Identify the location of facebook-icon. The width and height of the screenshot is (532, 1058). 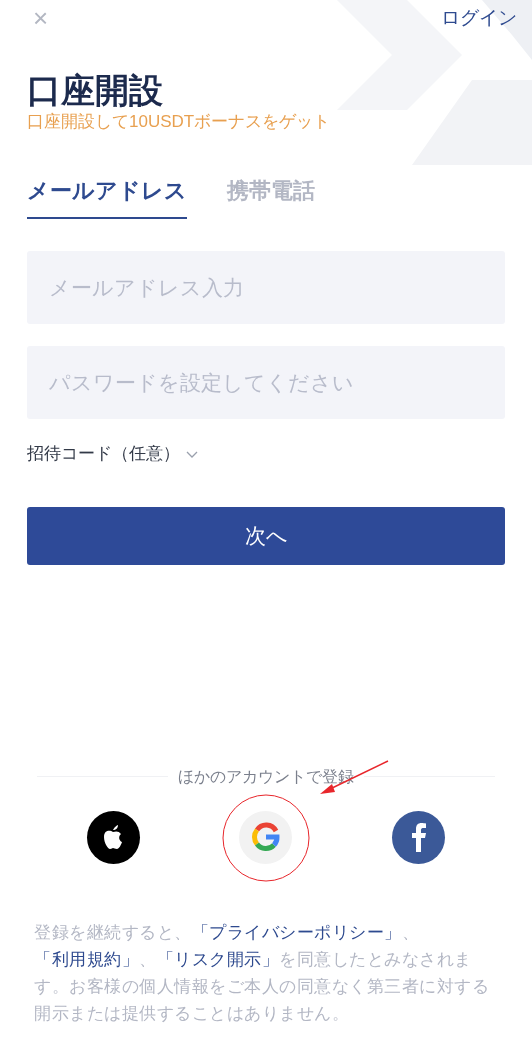
(418, 837).